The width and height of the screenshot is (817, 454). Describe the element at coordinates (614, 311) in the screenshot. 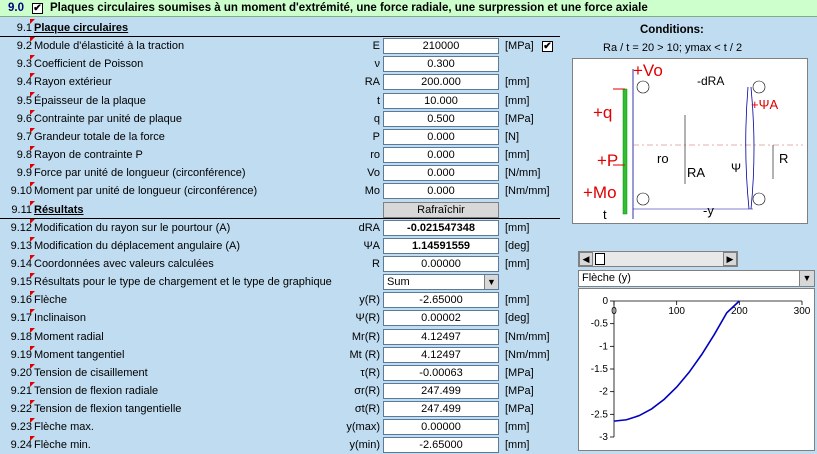

I see `x-tick-label: 0` at that location.